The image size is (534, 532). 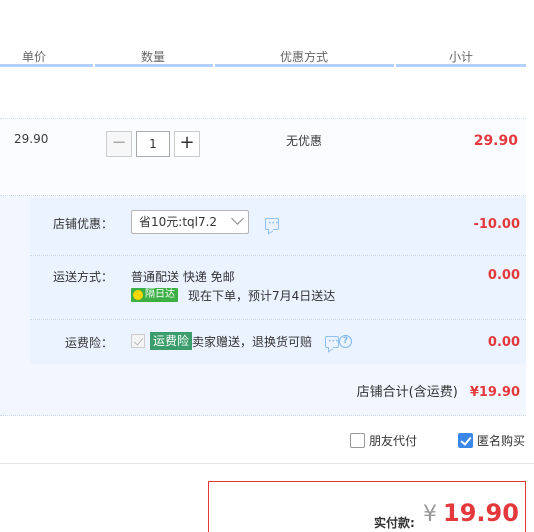 What do you see at coordinates (496, 224) in the screenshot?
I see `coupon-amount: -10.00` at bounding box center [496, 224].